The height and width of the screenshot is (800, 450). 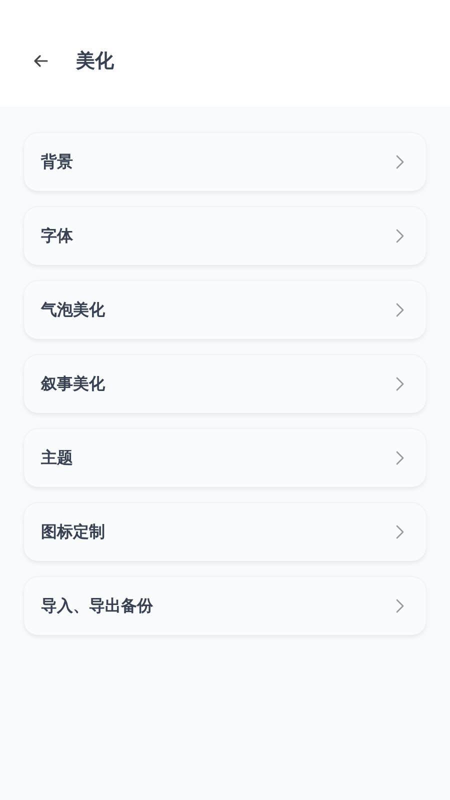 I want to click on menu-item: 主题, so click(x=225, y=458).